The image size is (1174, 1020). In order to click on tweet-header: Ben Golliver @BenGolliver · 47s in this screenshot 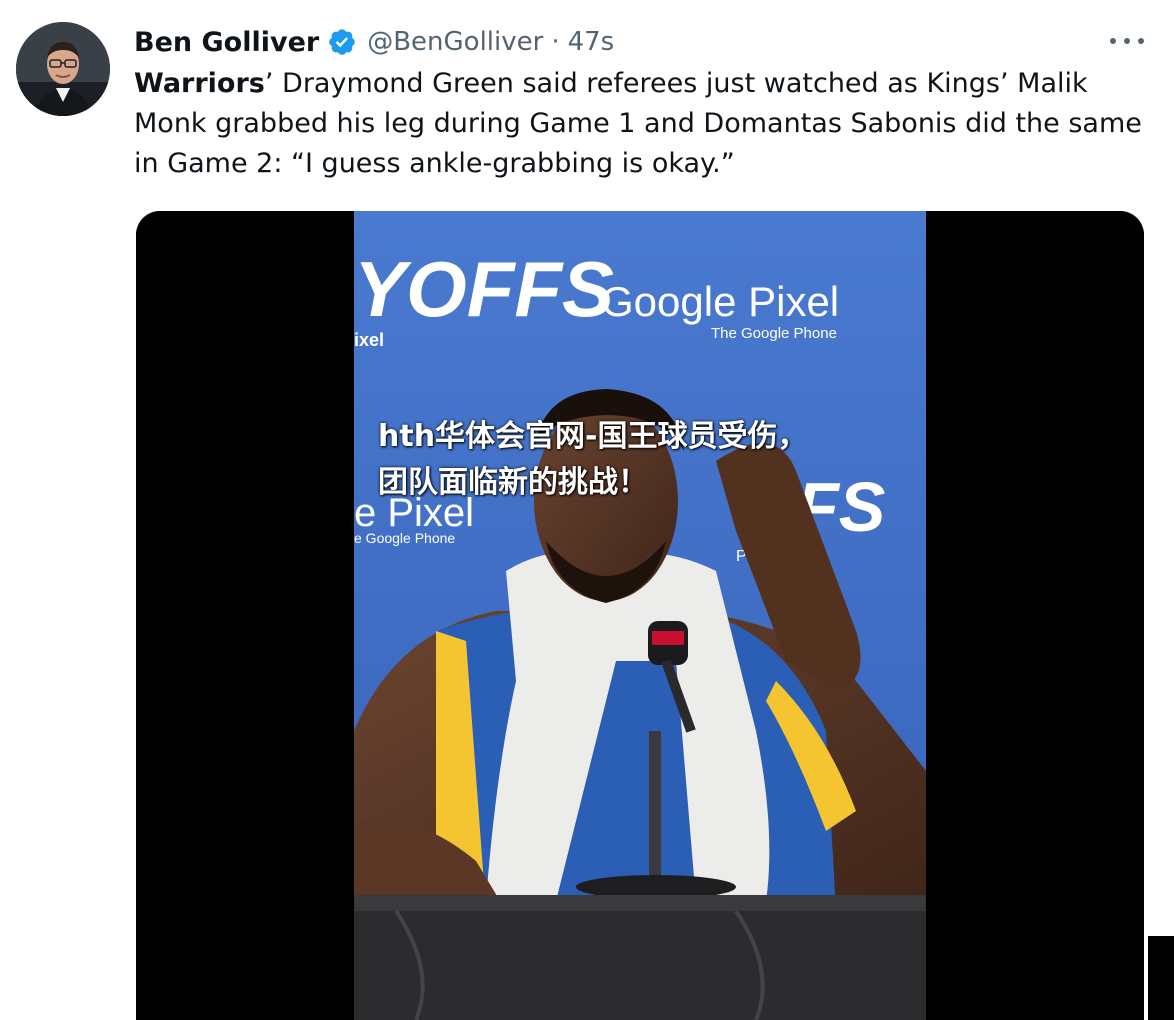, I will do `click(374, 42)`.